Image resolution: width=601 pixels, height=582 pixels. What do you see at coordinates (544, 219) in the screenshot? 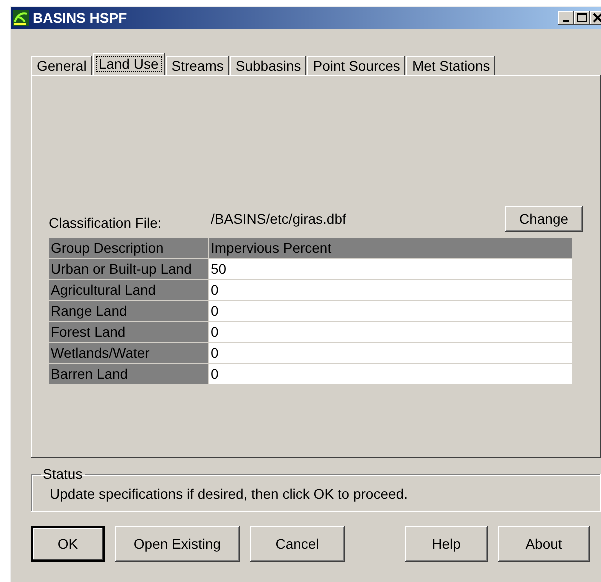
I see `change-button: Change` at bounding box center [544, 219].